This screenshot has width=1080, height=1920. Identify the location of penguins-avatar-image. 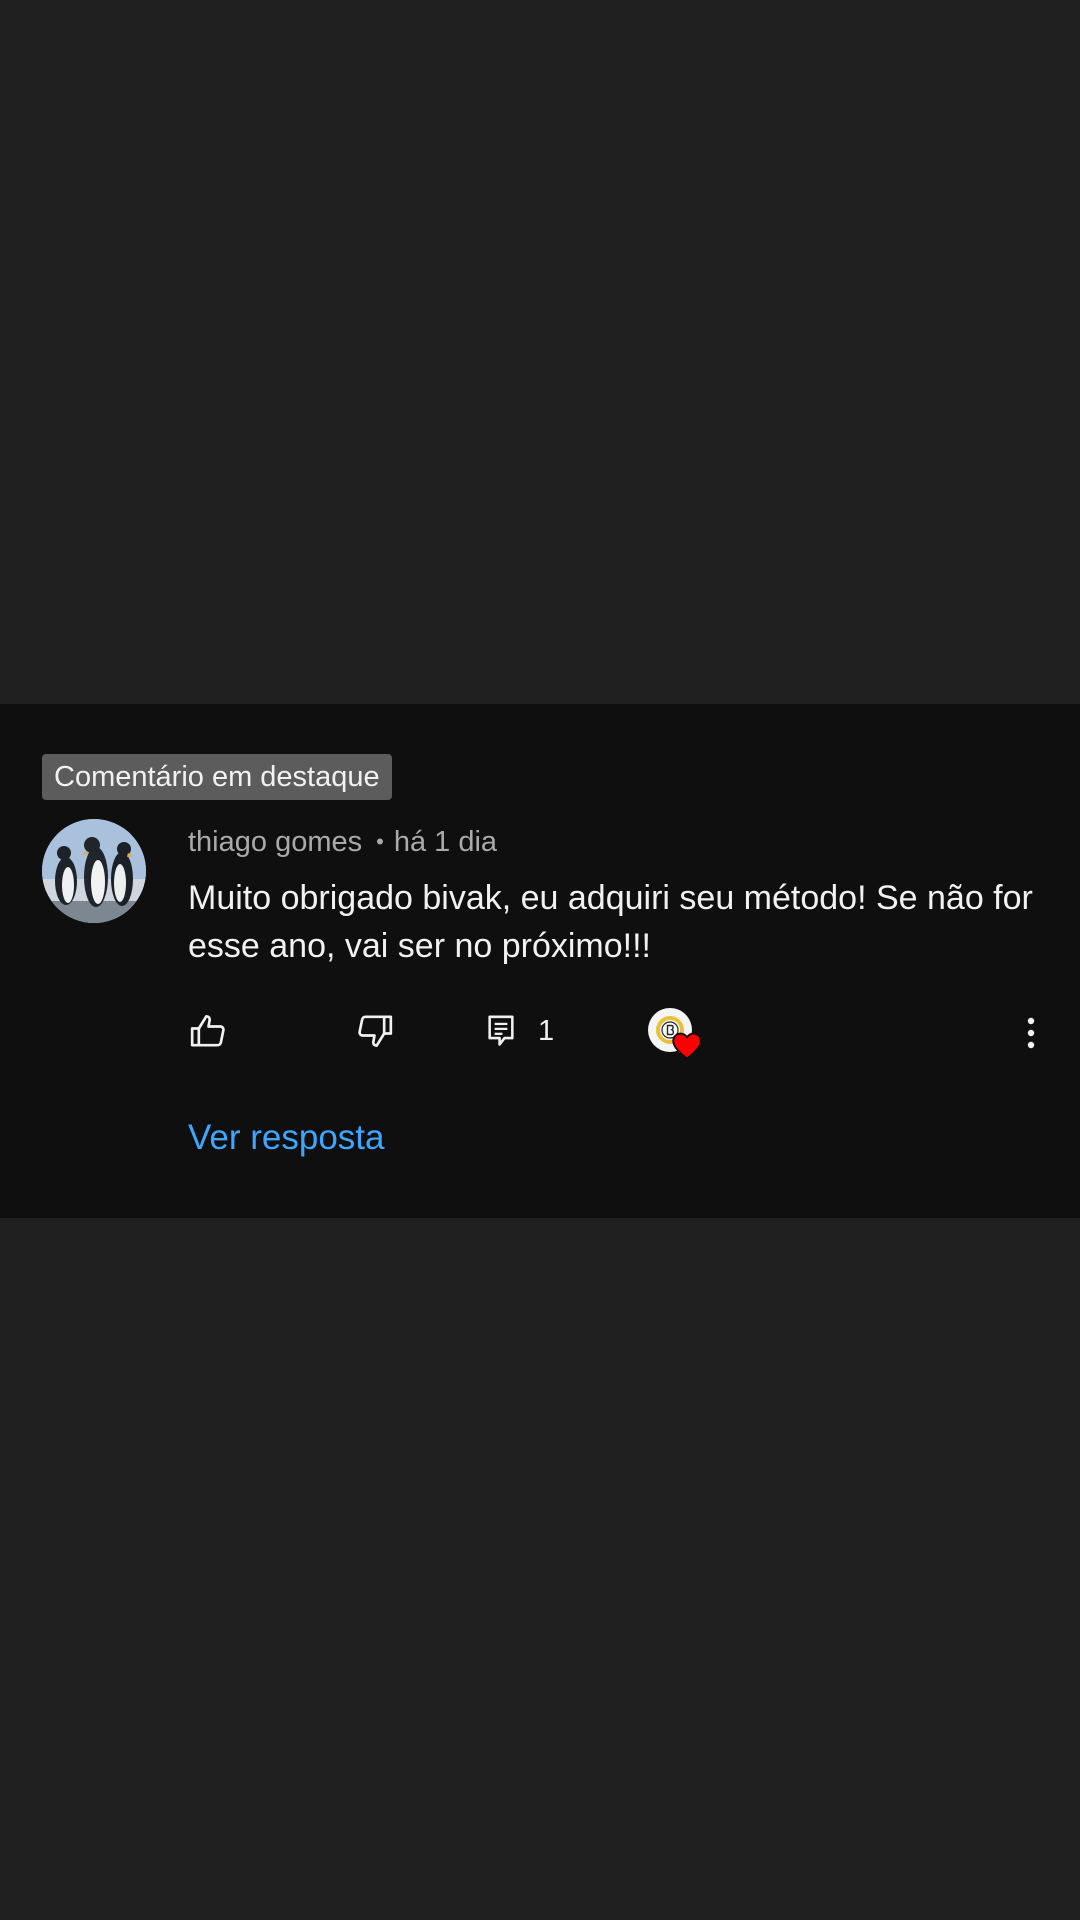
(94, 871).